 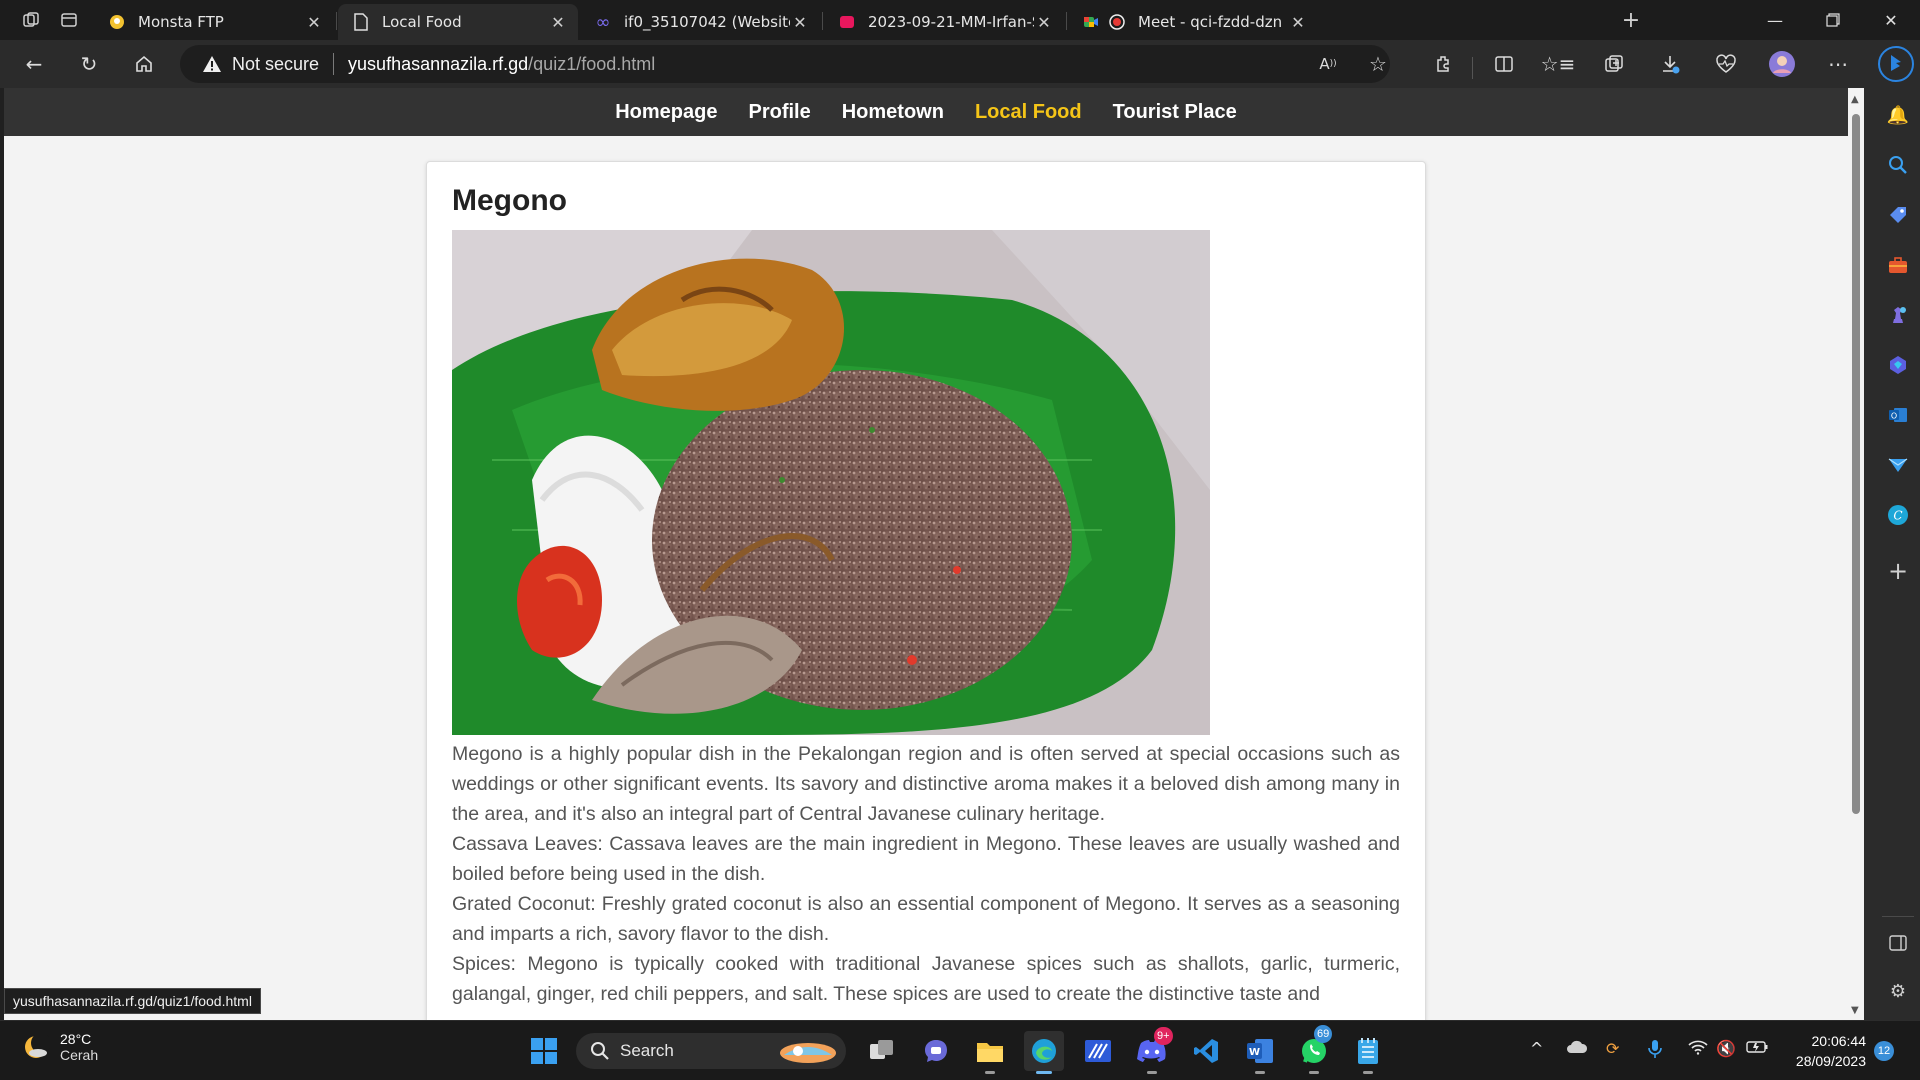 I want to click on close-window-icon: ✕, so click(x=1891, y=20).